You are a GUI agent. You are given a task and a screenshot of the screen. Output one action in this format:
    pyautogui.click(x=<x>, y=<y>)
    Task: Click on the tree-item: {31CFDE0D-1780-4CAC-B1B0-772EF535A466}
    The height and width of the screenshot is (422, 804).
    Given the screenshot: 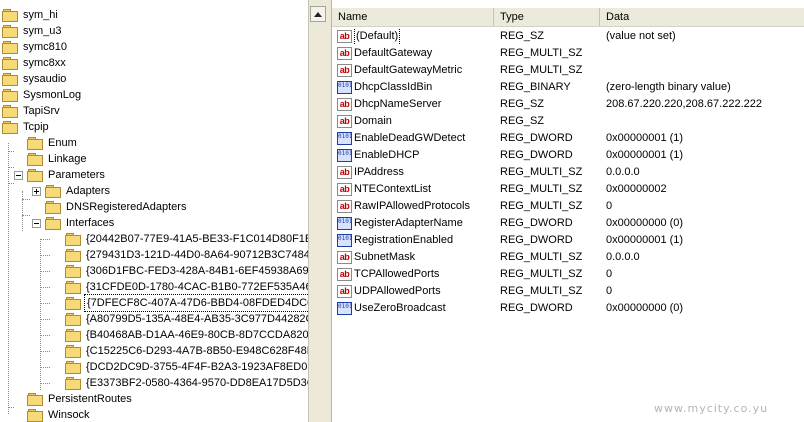 What is the action you would take?
    pyautogui.click(x=180, y=287)
    